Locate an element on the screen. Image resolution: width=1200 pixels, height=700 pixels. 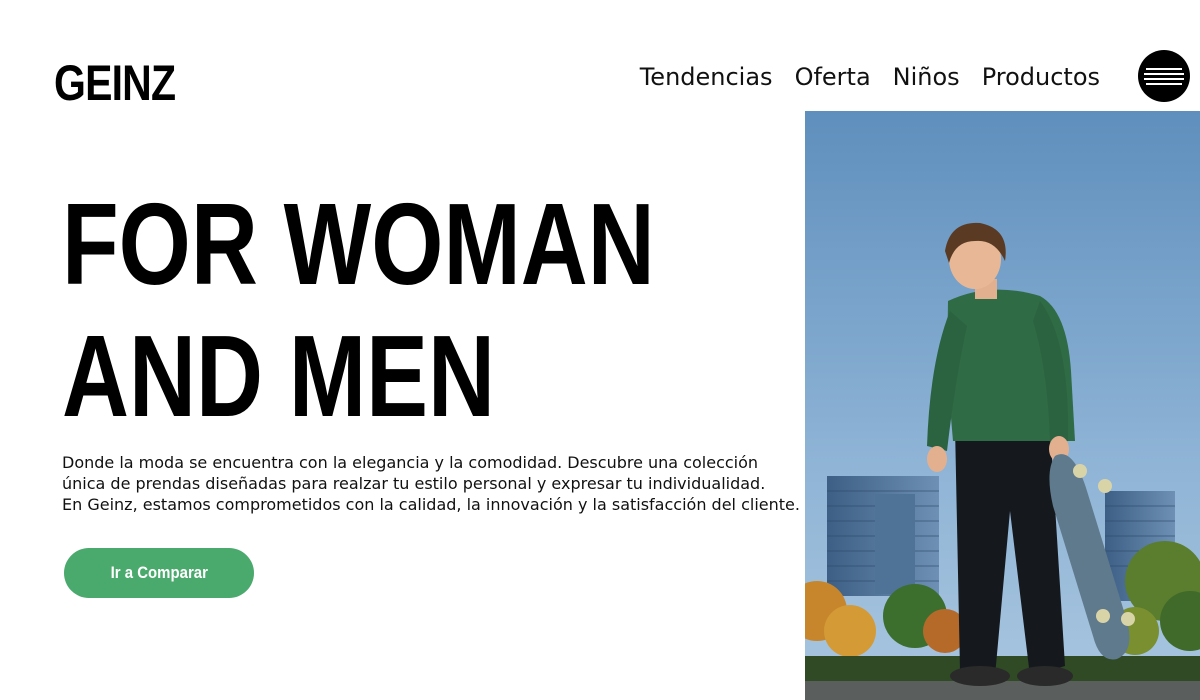
nav-item-oferta: Oferta is located at coordinates (833, 77).